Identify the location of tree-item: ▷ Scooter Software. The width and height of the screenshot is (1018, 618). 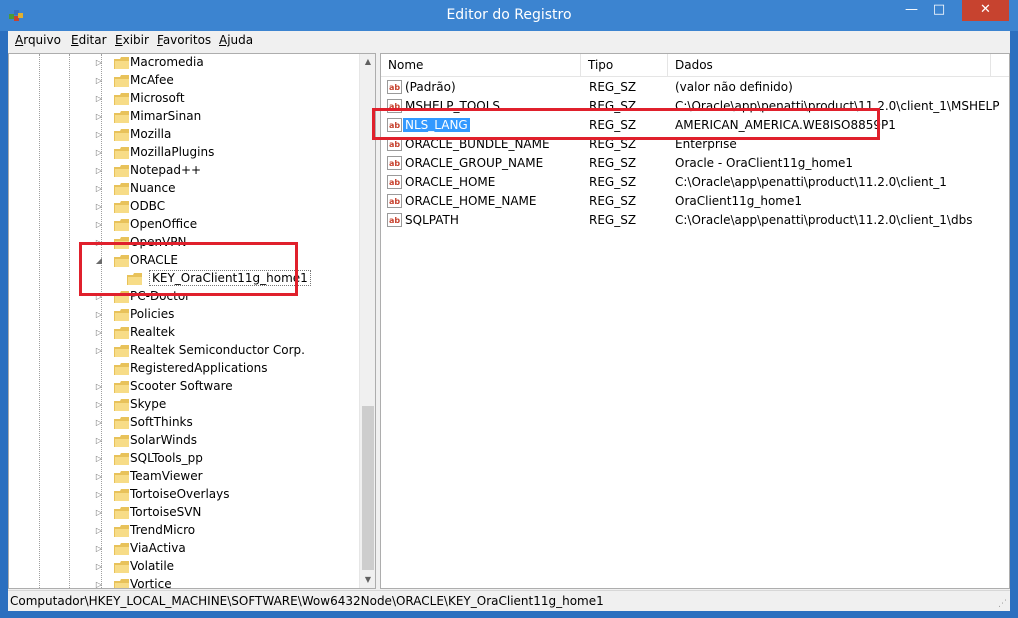
(184, 387).